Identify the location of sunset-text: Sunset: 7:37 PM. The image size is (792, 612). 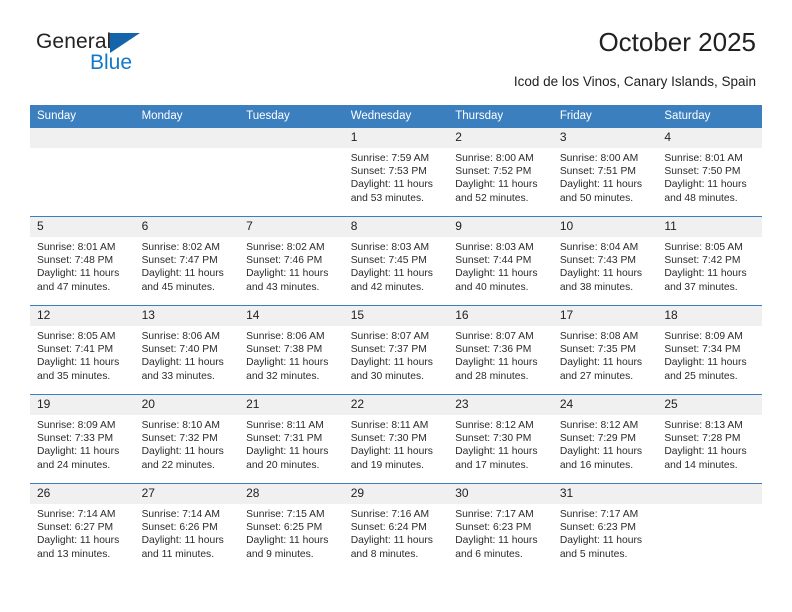
(388, 350).